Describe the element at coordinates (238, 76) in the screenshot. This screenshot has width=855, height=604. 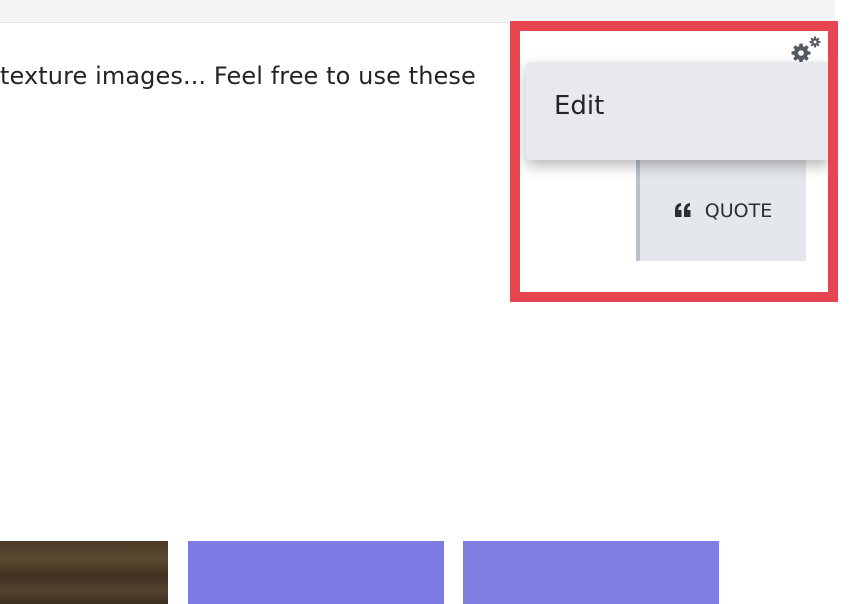
I see `post-body-text: texture images... Feel free to use these` at that location.